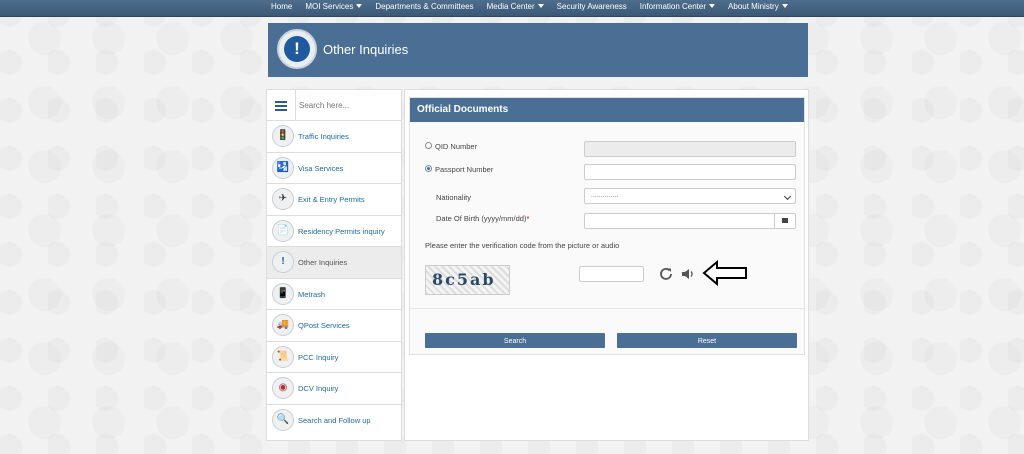 Image resolution: width=1024 pixels, height=454 pixels. I want to click on certificate-icon: 📜, so click(283, 356).